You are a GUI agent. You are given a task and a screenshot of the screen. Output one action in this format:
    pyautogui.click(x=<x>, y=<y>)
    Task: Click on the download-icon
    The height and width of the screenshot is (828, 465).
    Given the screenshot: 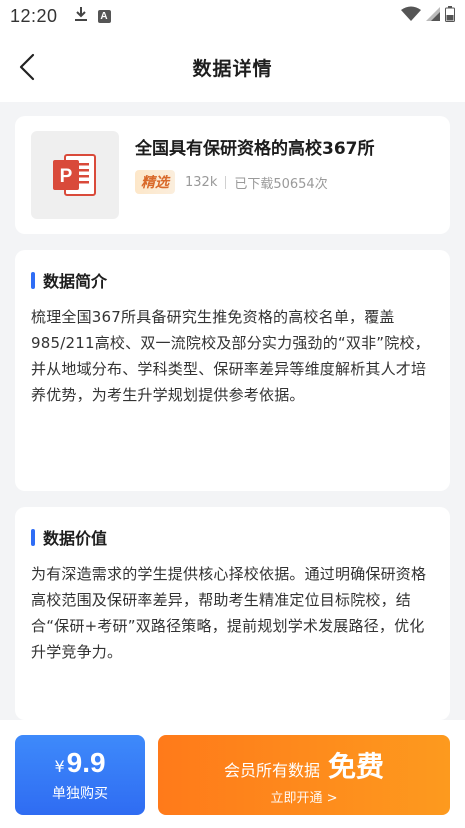 What is the action you would take?
    pyautogui.click(x=81, y=16)
    